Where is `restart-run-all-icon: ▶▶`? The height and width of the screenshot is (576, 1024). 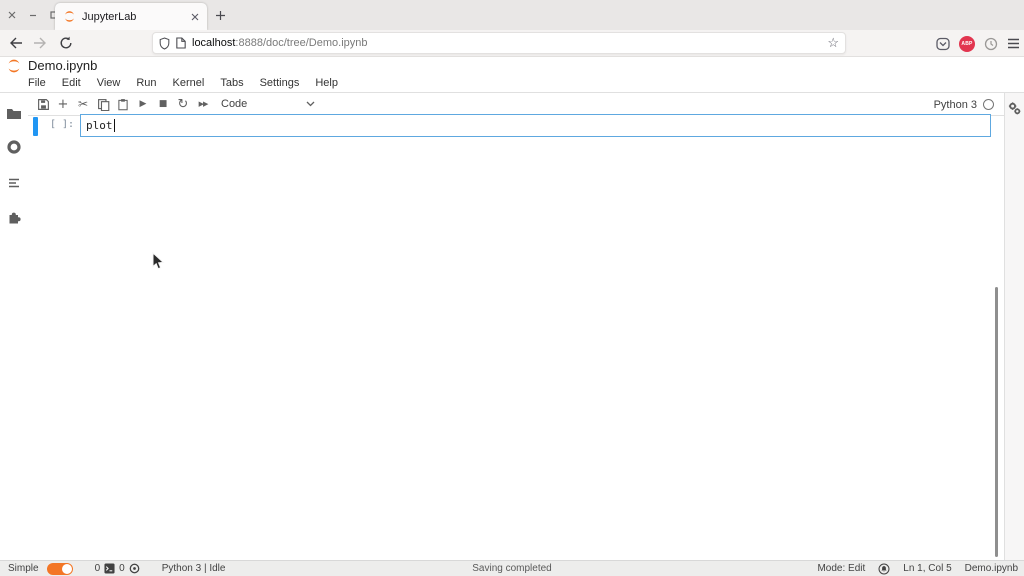 restart-run-all-icon: ▶▶ is located at coordinates (203, 104).